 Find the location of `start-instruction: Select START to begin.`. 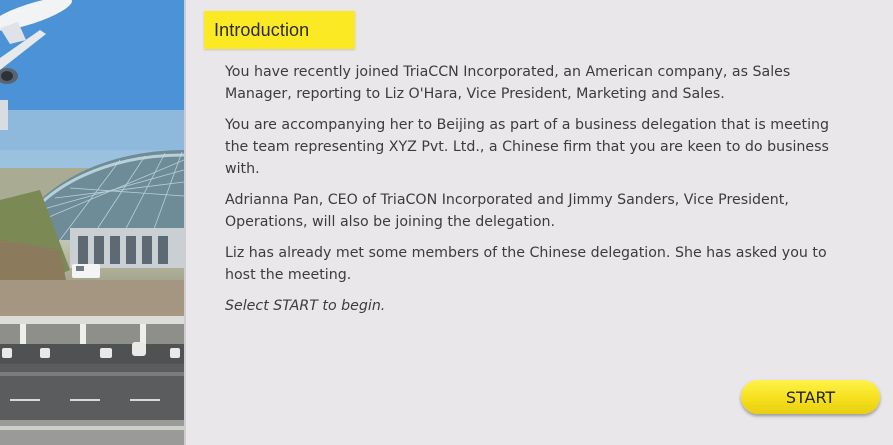

start-instruction: Select START to begin. is located at coordinates (305, 306).